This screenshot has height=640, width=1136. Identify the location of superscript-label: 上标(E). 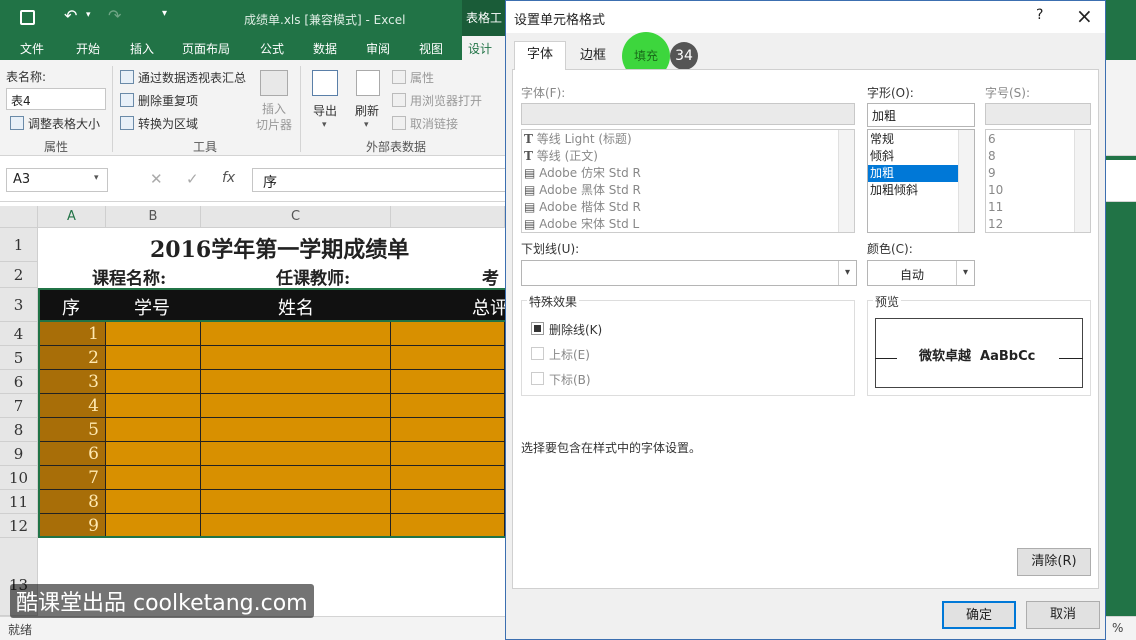
(569, 354).